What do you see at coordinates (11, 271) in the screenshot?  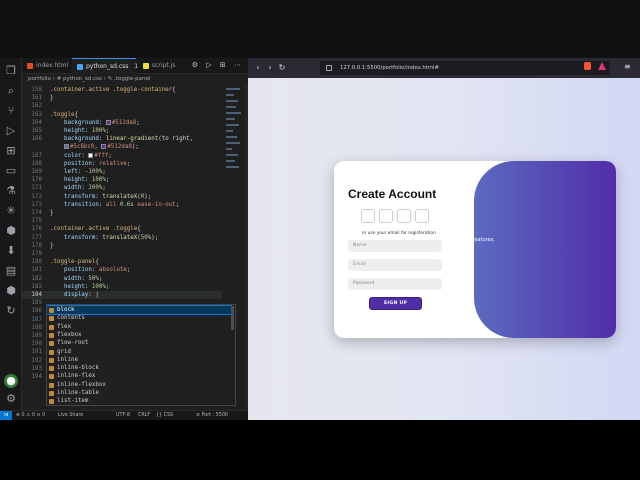 I see `docker-icon: ▤` at bounding box center [11, 271].